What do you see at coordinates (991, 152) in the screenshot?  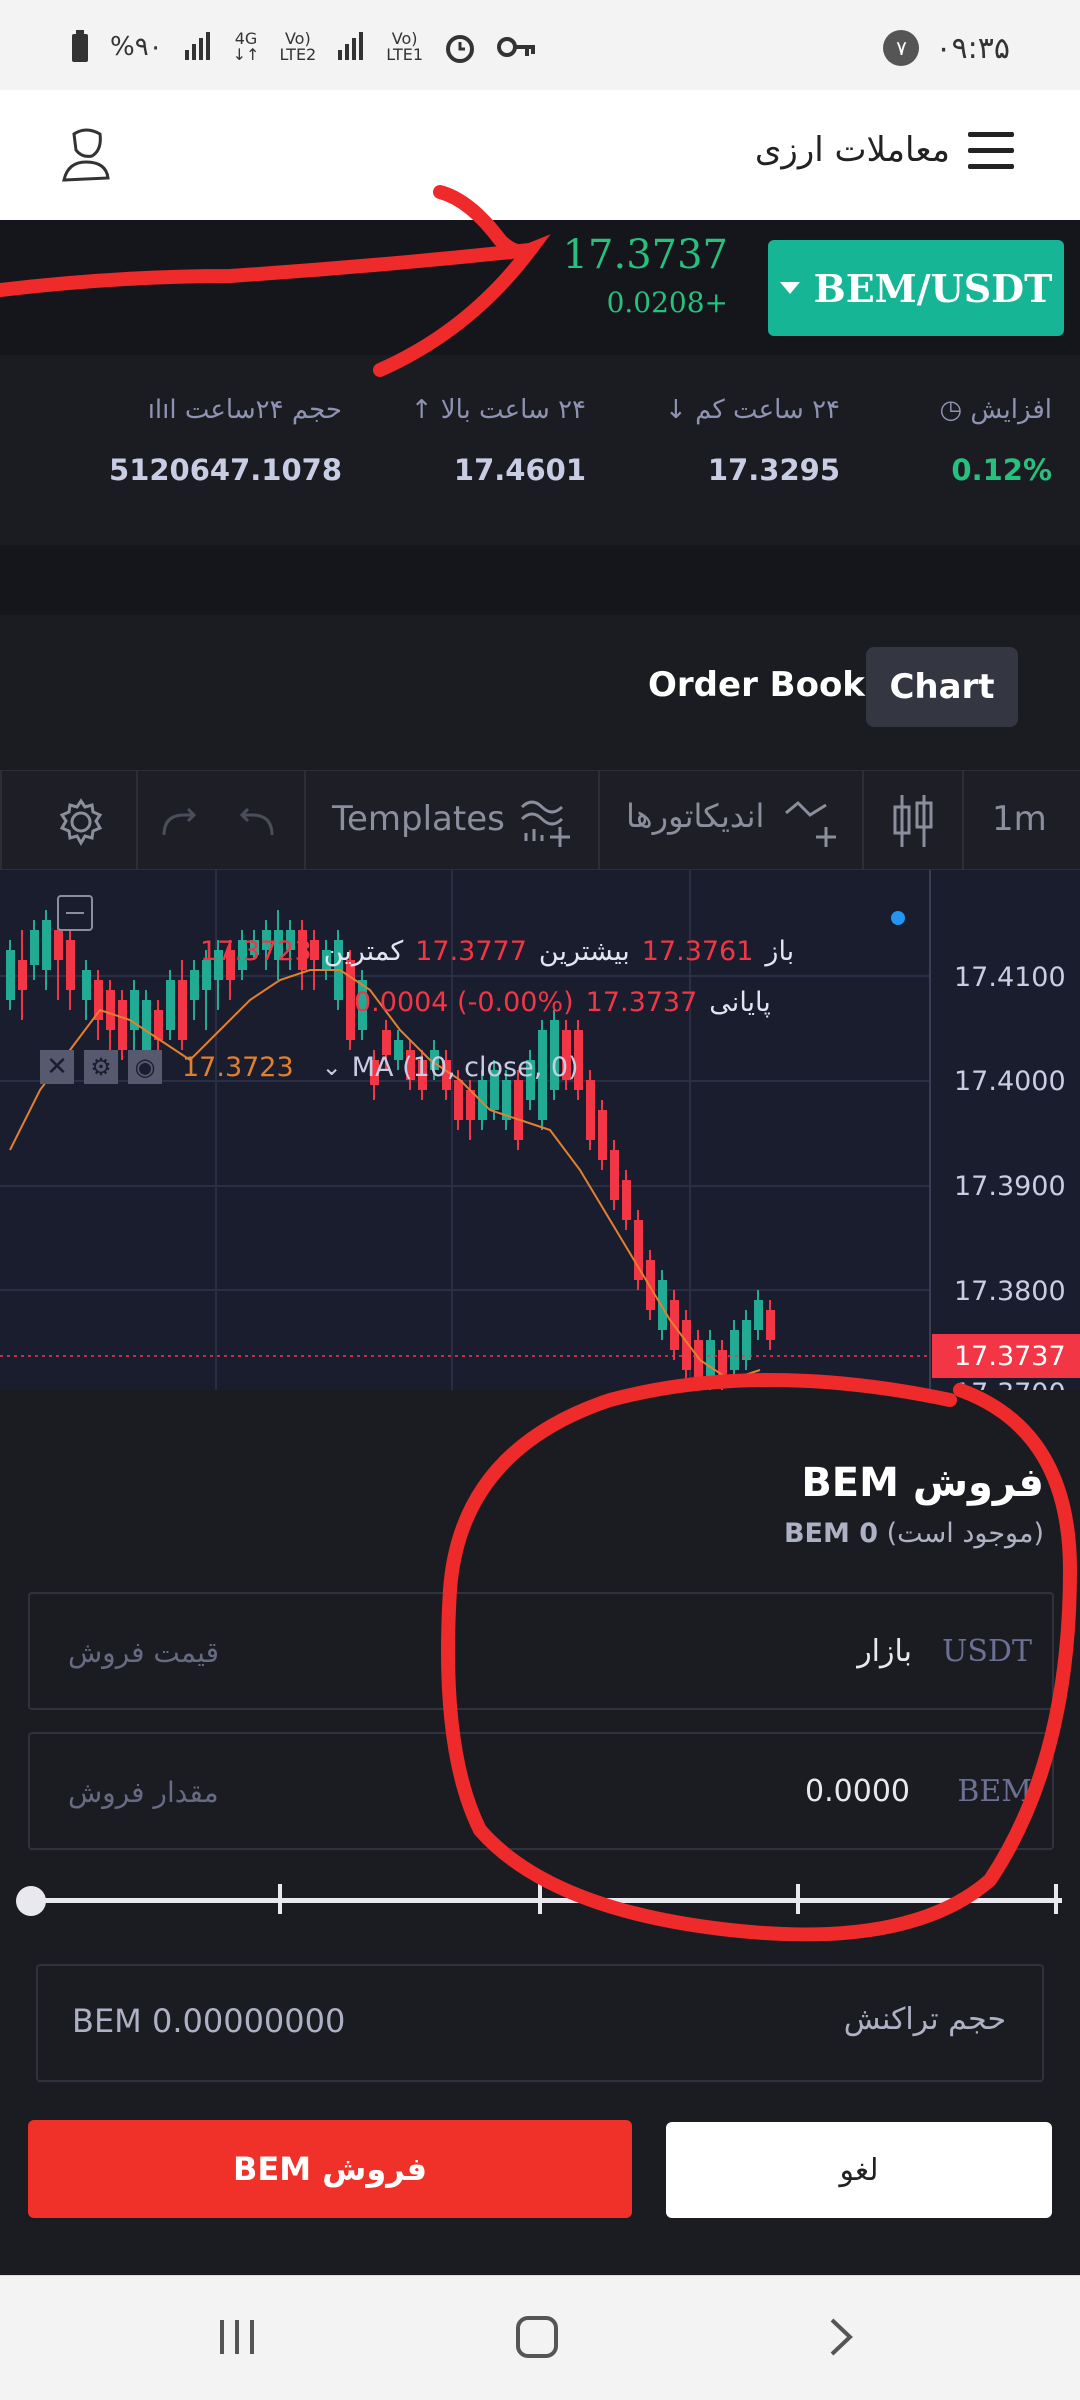 I see `hamburger-menu-icon` at bounding box center [991, 152].